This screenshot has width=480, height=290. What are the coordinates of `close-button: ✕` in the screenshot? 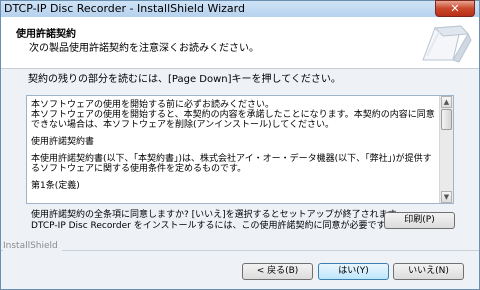 It's located at (455, 8).